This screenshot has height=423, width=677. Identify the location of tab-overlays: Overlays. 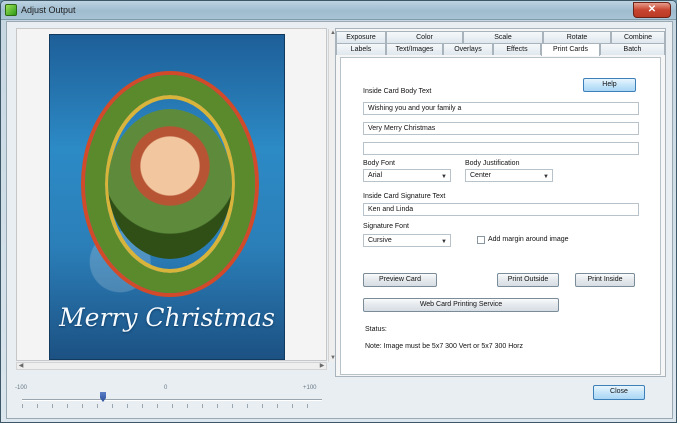
(468, 49).